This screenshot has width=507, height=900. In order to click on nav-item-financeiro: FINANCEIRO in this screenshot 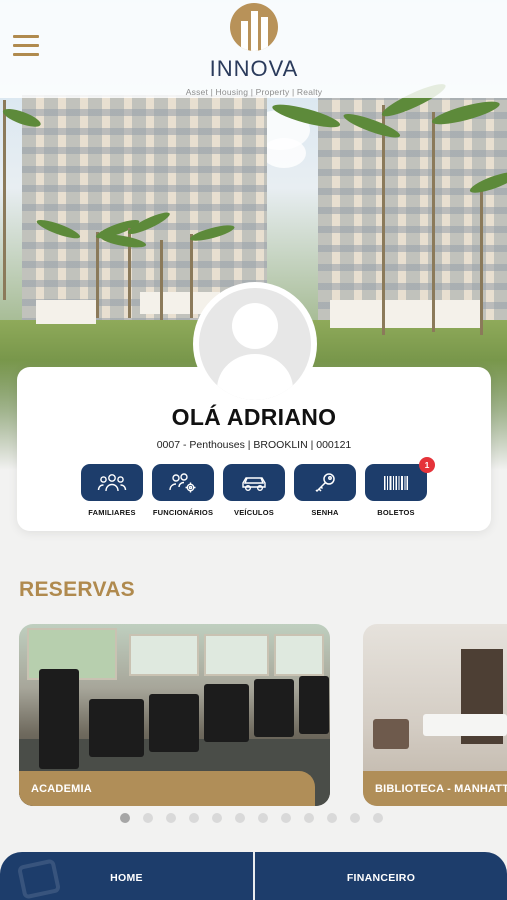, I will do `click(381, 876)`.